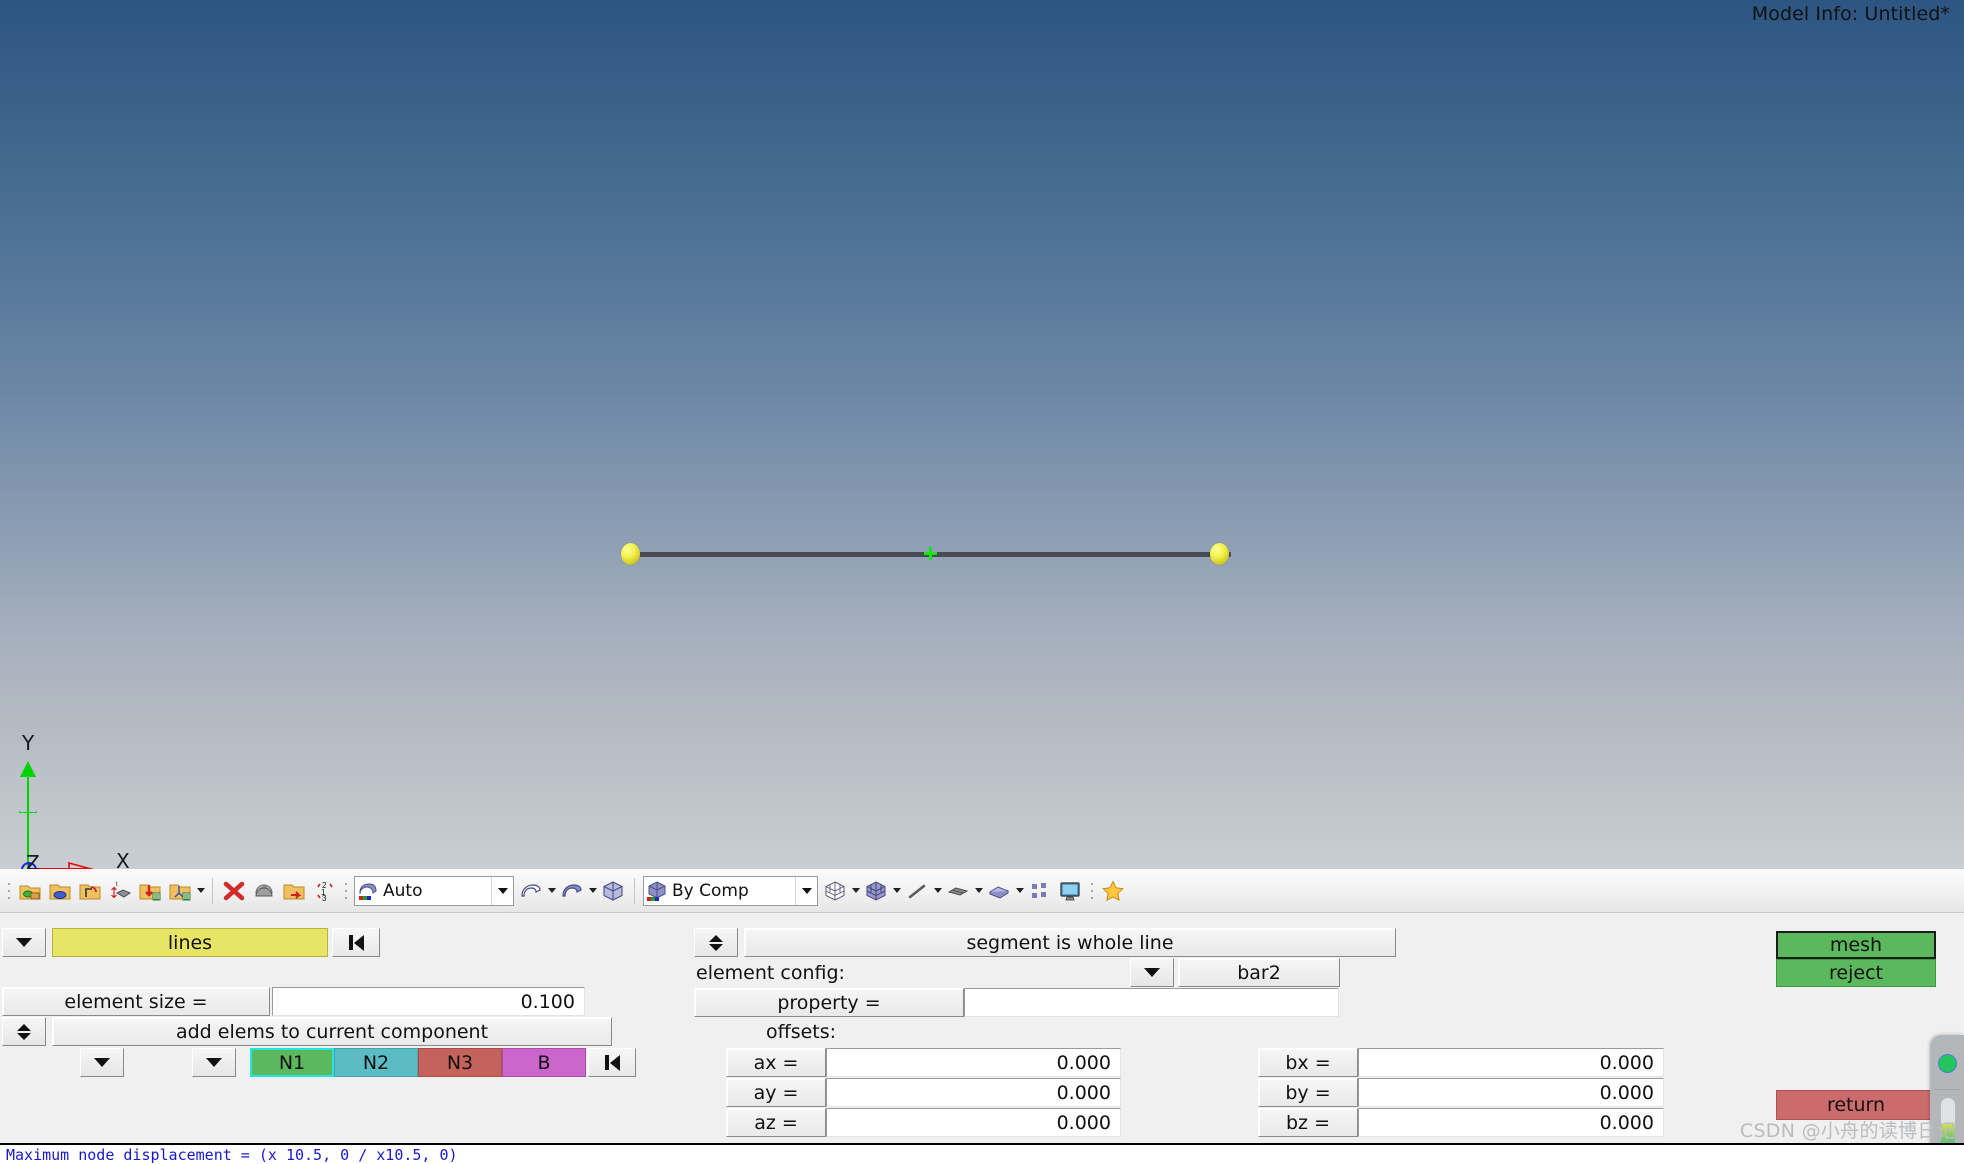 The height and width of the screenshot is (1164, 1964). Describe the element at coordinates (896, 891) in the screenshot. I see `shaded-cube-caret-icon` at that location.